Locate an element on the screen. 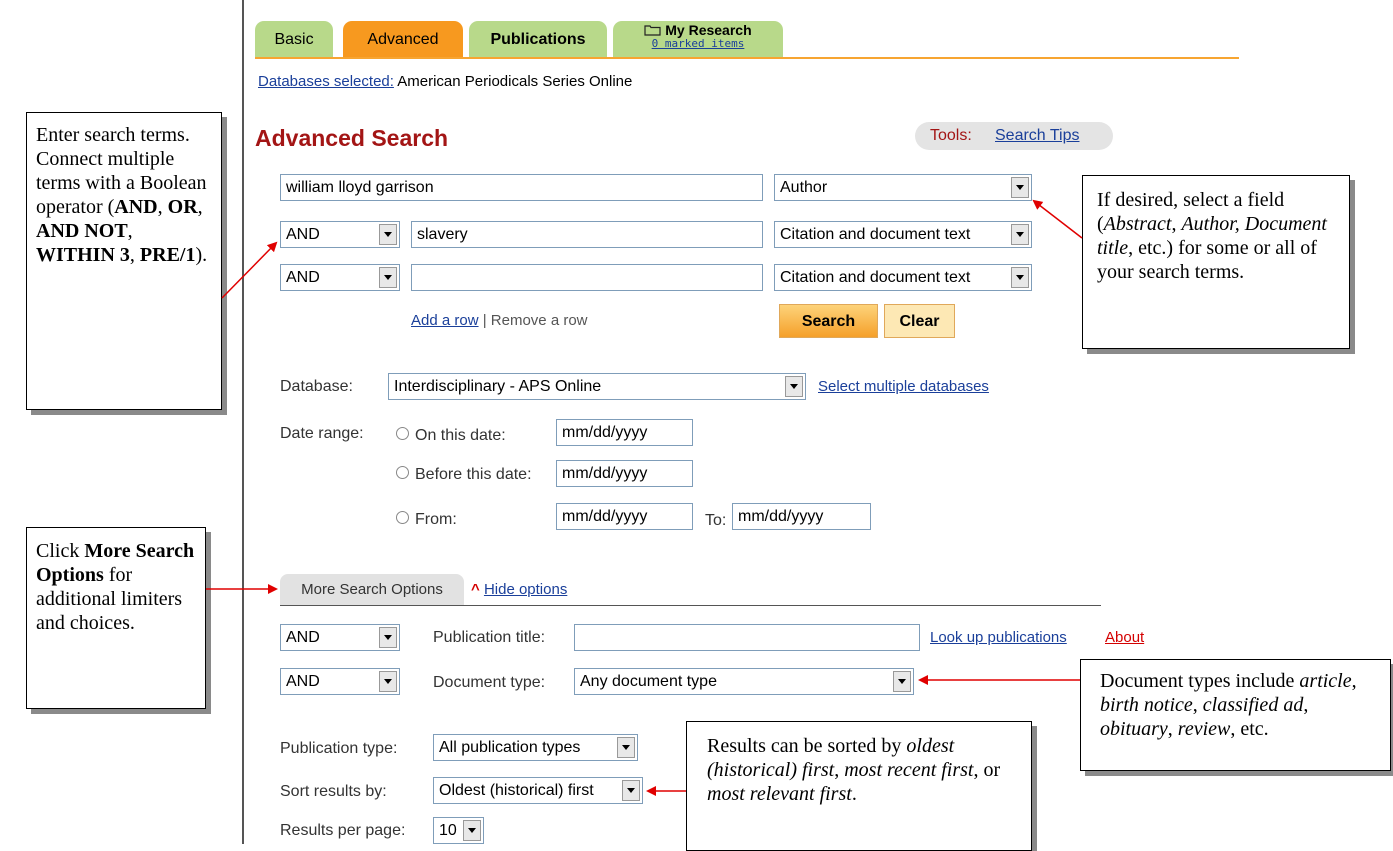  arrow-to-operator is located at coordinates (249, 270).